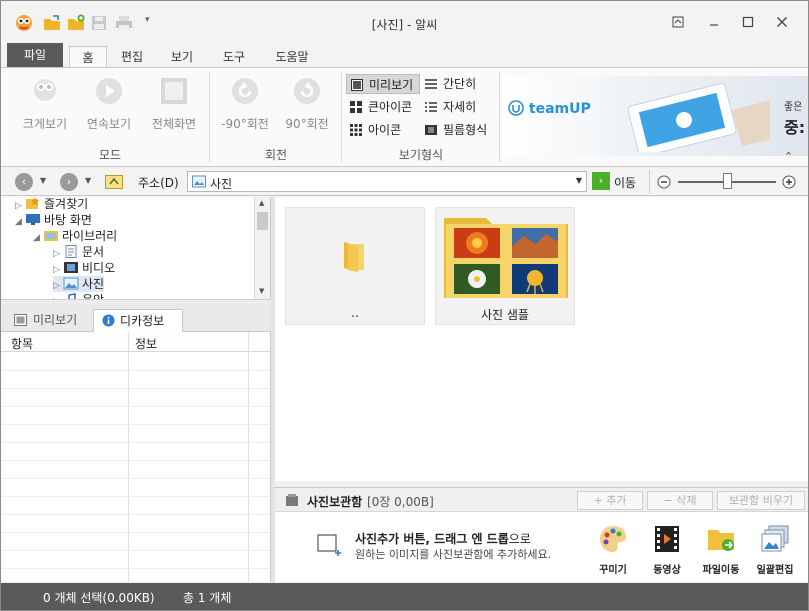  What do you see at coordinates (35, 55) in the screenshot?
I see `tab-file: 파일` at bounding box center [35, 55].